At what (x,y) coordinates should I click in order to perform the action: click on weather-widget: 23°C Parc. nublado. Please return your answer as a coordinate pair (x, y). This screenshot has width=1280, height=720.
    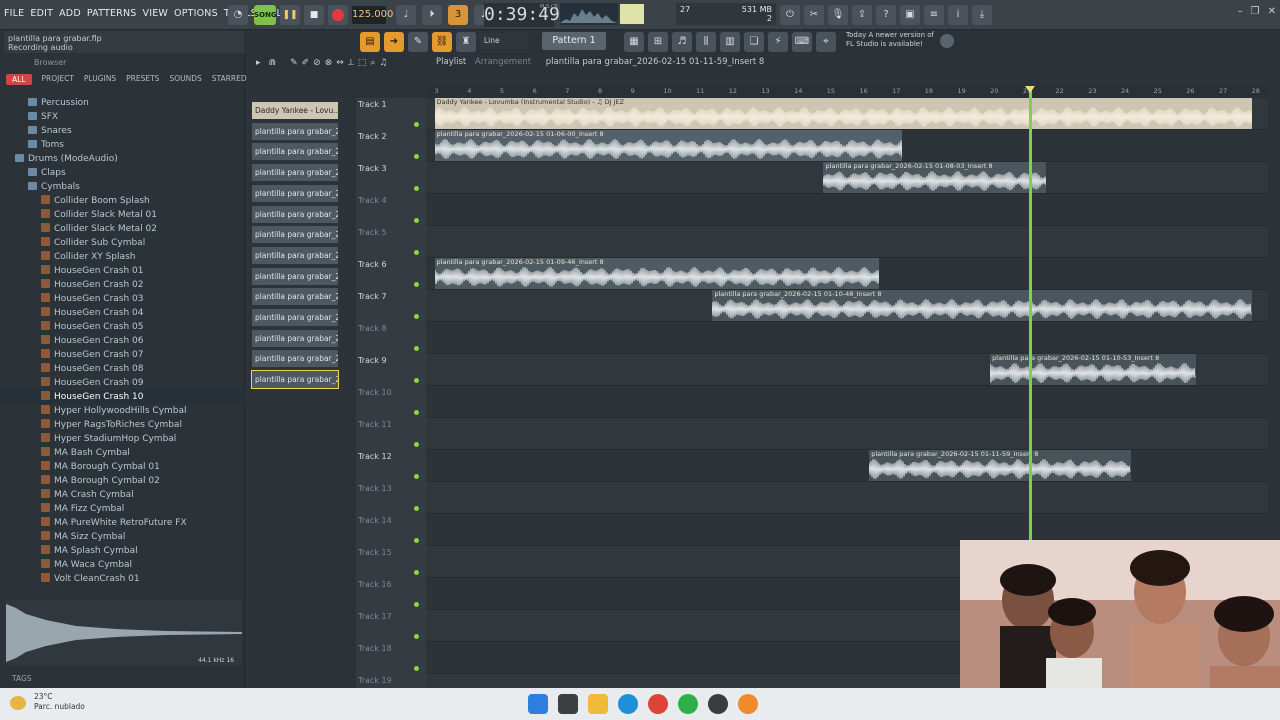
    Looking at the image, I should click on (59, 702).